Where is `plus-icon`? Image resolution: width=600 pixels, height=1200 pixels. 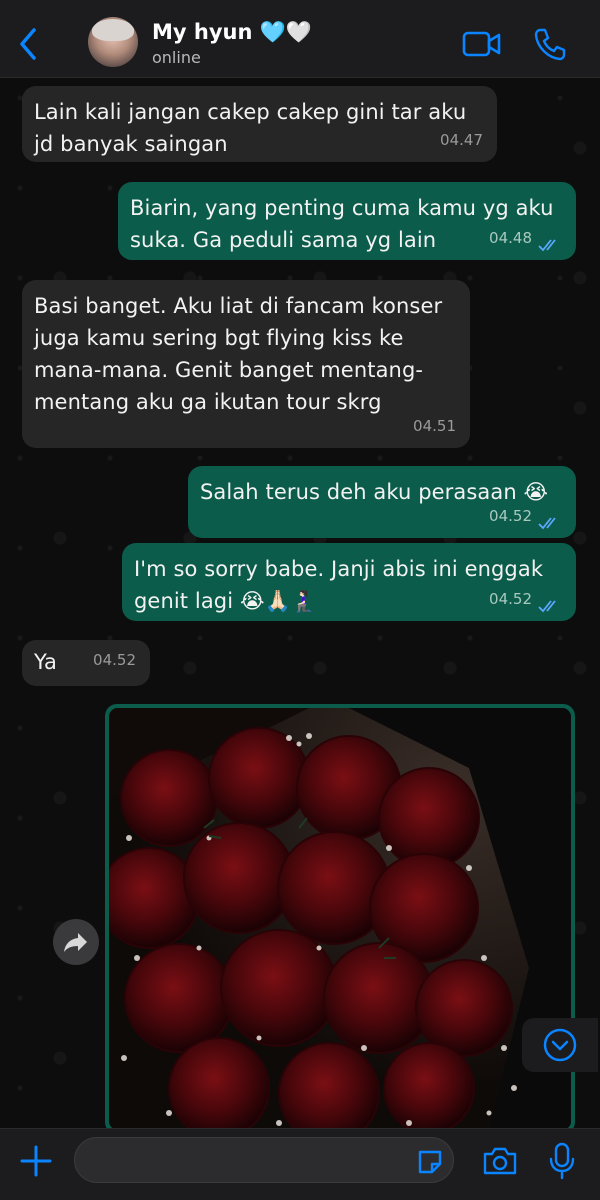
plus-icon is located at coordinates (36, 1161).